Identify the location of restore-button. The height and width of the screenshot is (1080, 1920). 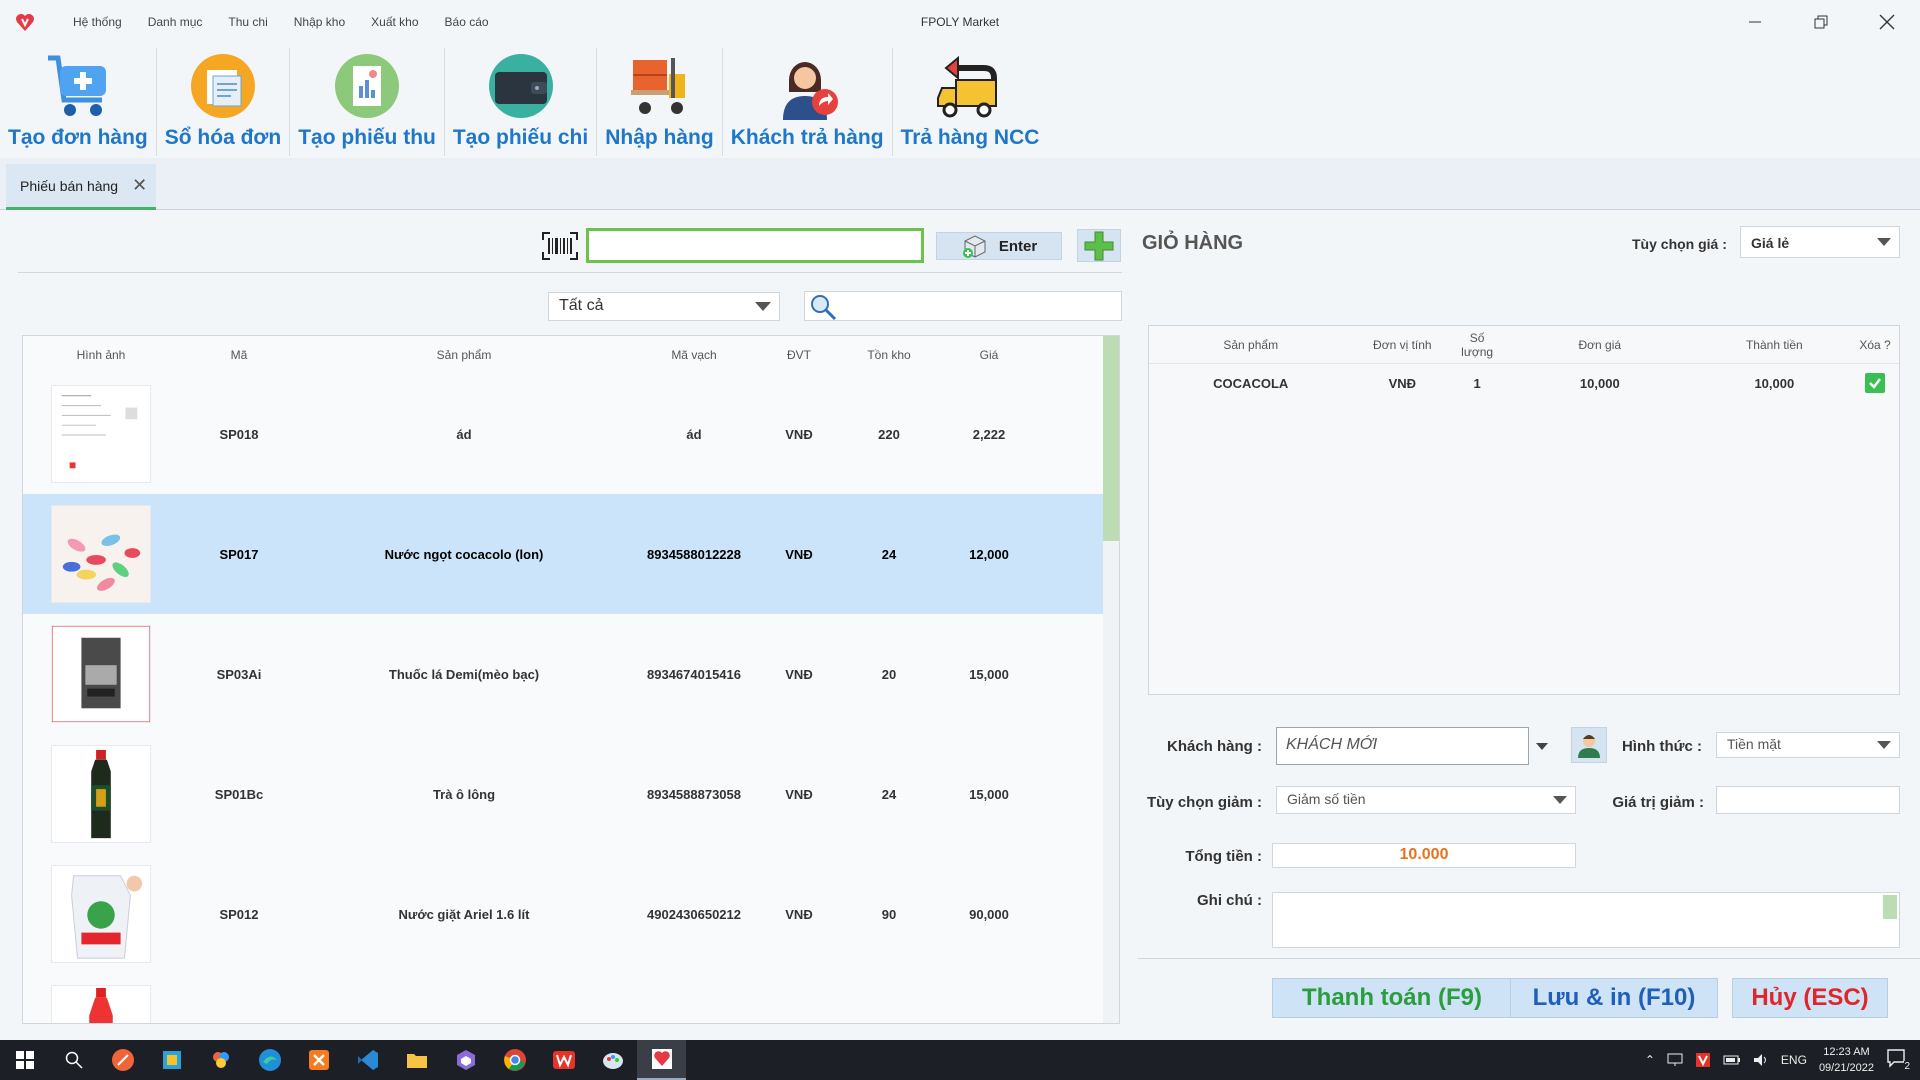
(1821, 22).